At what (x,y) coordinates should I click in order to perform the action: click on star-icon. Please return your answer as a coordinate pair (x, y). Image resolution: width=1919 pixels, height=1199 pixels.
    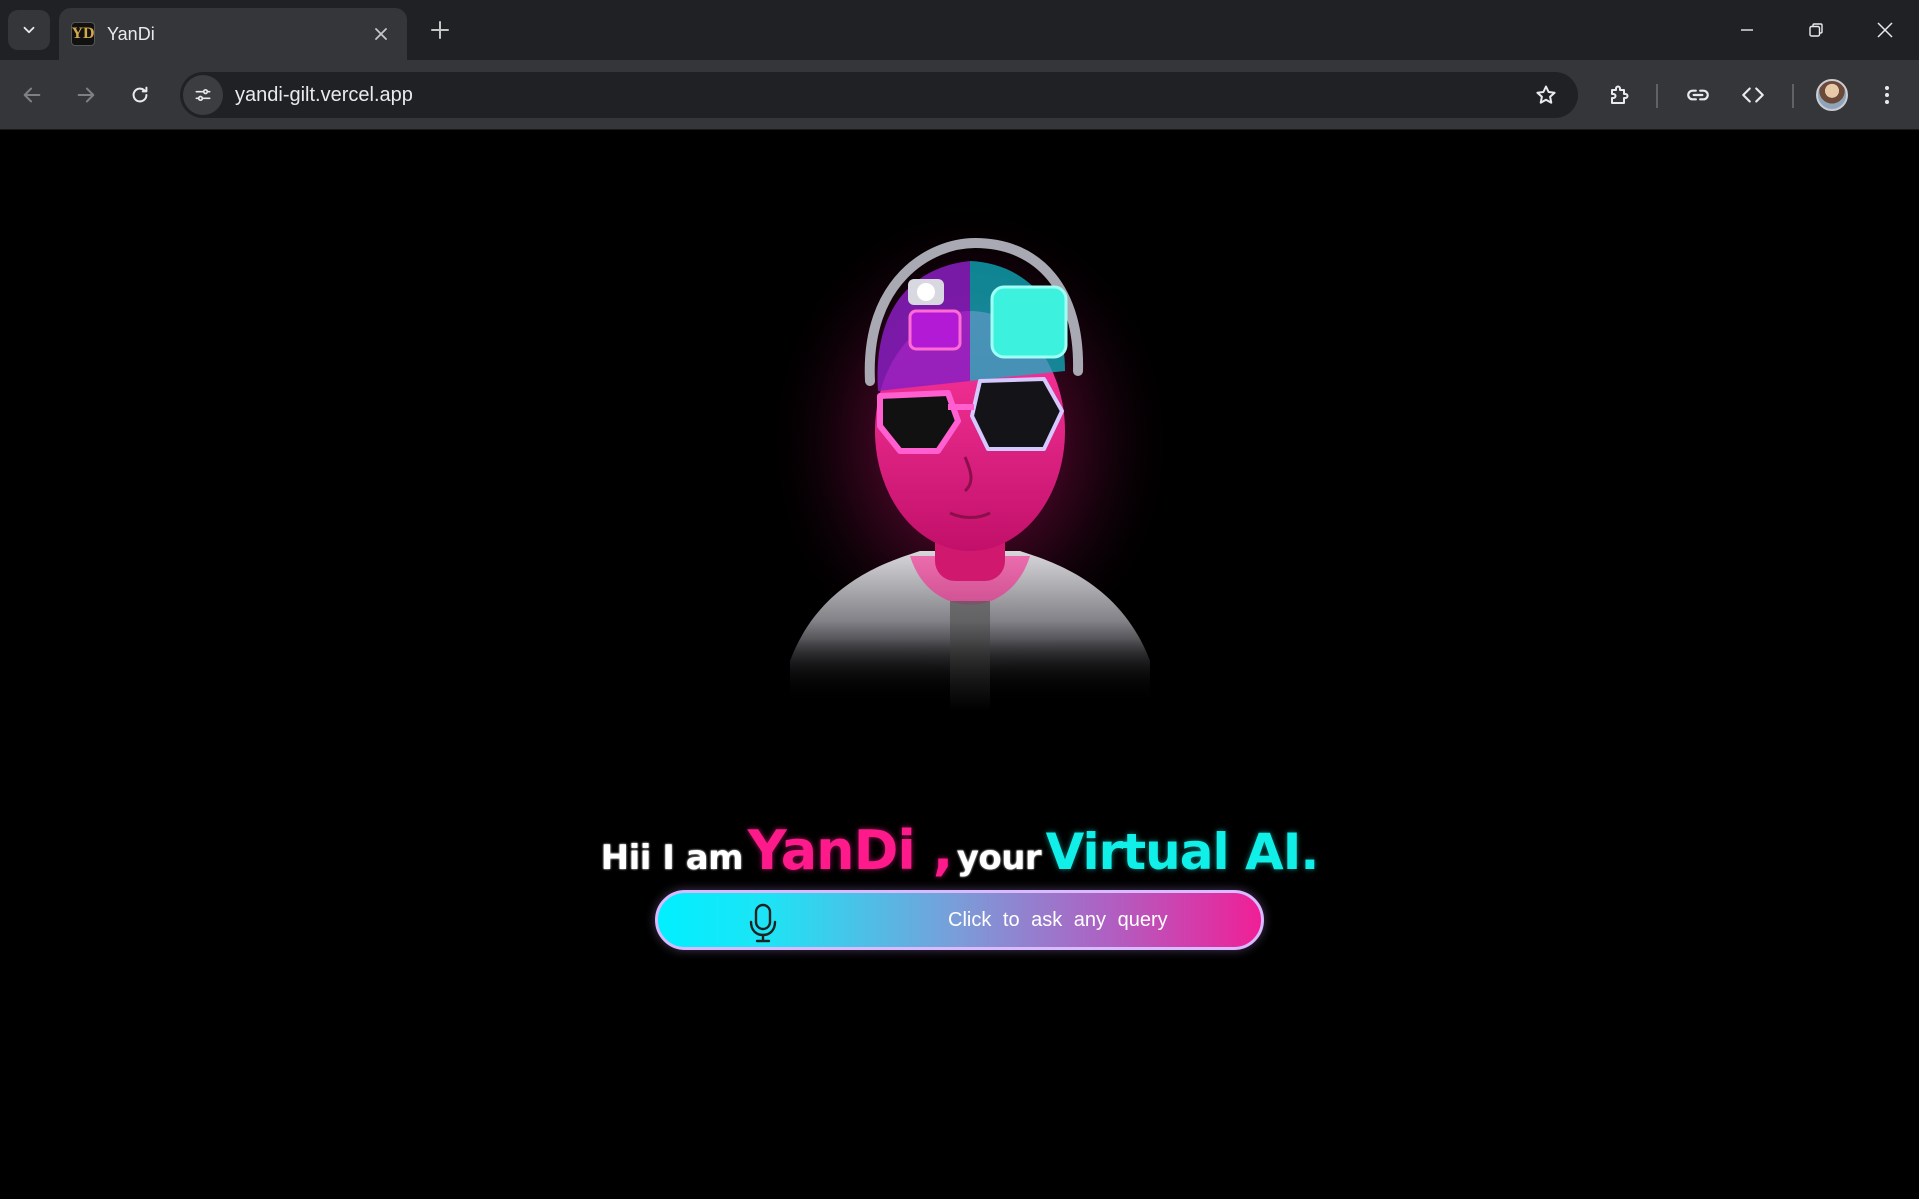
    Looking at the image, I should click on (1546, 94).